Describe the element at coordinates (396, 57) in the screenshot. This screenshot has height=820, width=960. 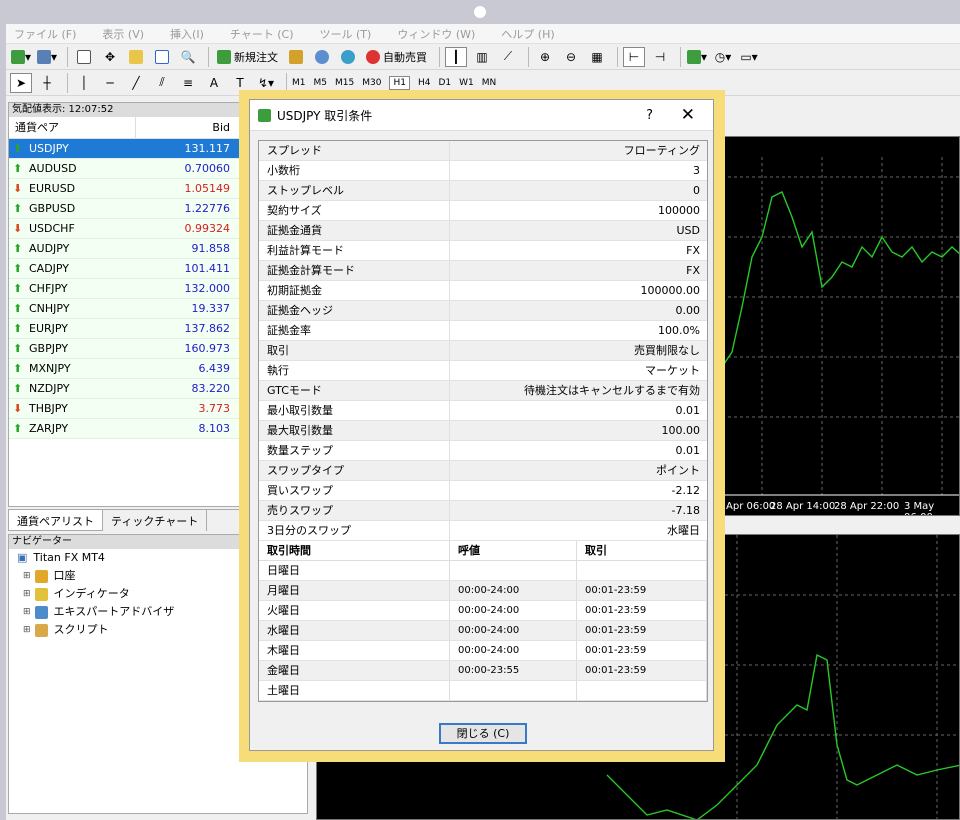
I see `auto-trade-button: 自動売買` at that location.